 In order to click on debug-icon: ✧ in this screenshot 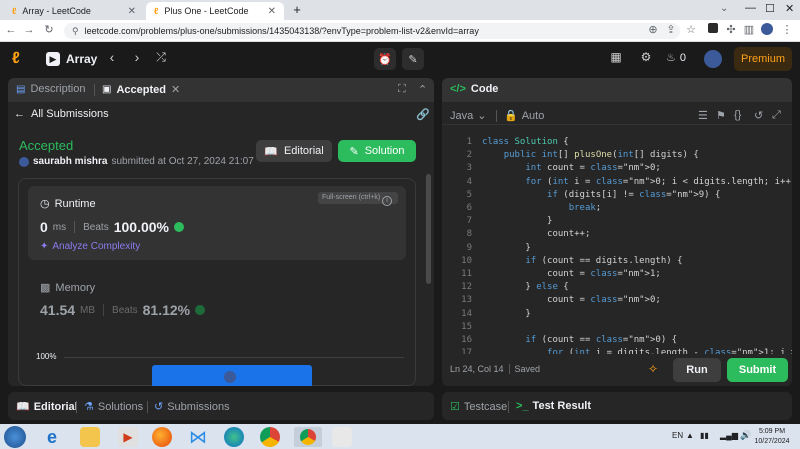, I will do `click(653, 369)`.